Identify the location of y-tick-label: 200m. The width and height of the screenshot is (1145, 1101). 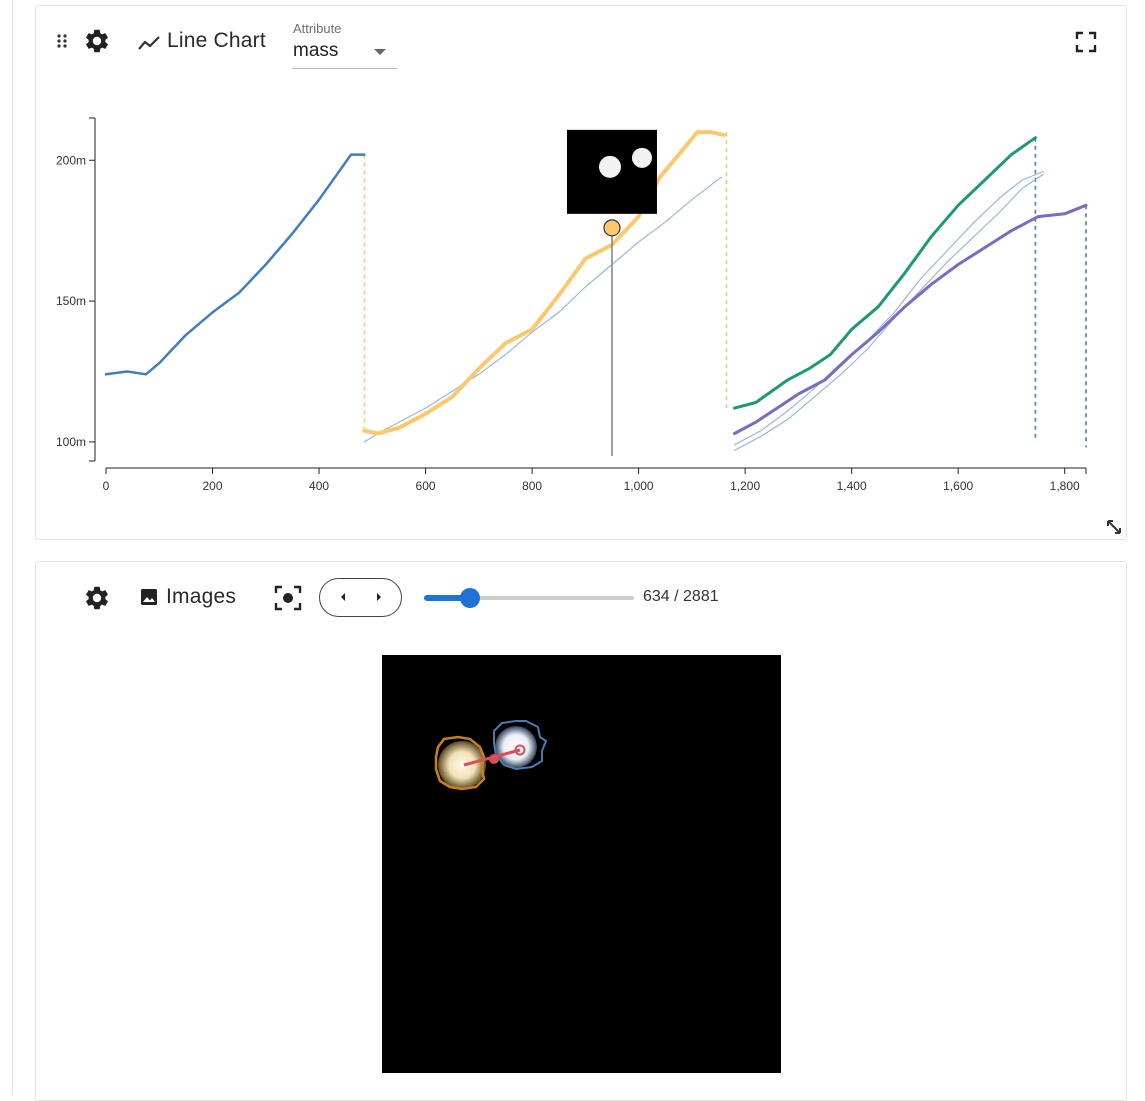
(71, 160).